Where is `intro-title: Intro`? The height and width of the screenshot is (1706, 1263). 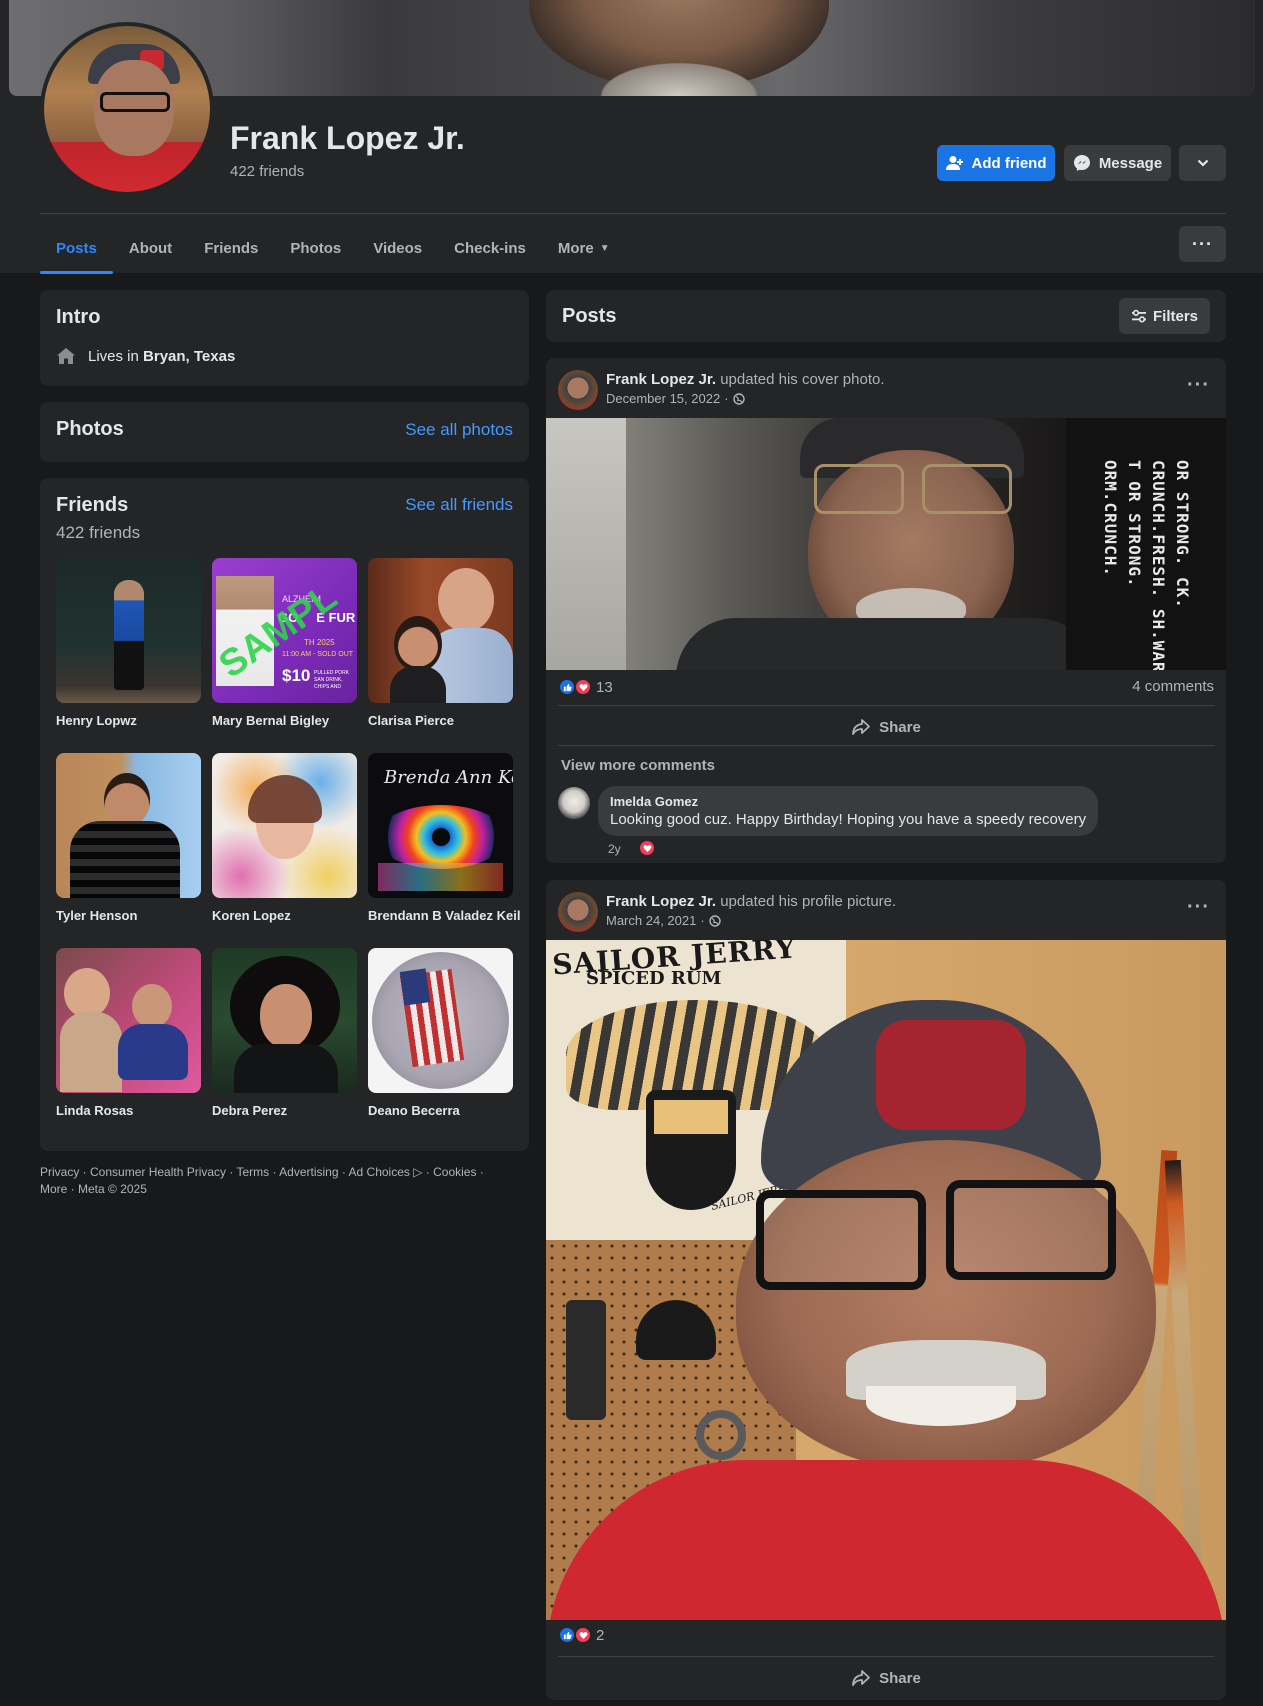 intro-title: Intro is located at coordinates (78, 317).